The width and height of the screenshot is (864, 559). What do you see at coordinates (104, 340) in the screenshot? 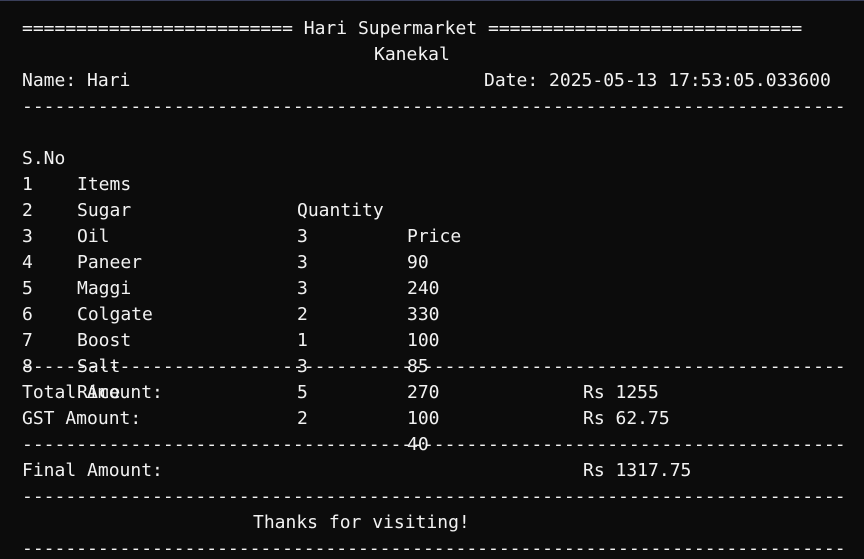
I see `row-item: Boost` at bounding box center [104, 340].